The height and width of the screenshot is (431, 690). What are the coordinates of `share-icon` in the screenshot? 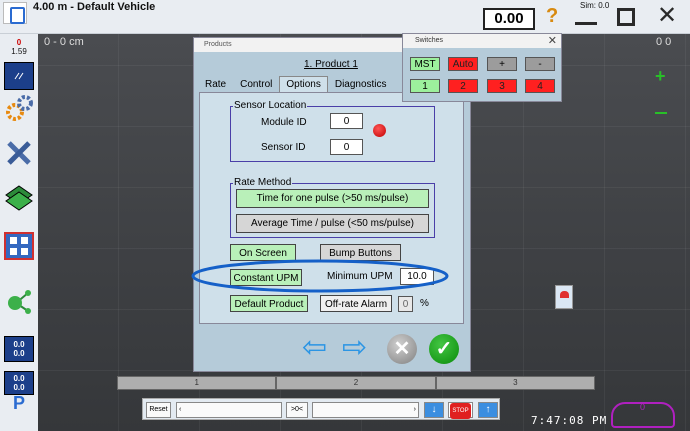 It's located at (19, 302).